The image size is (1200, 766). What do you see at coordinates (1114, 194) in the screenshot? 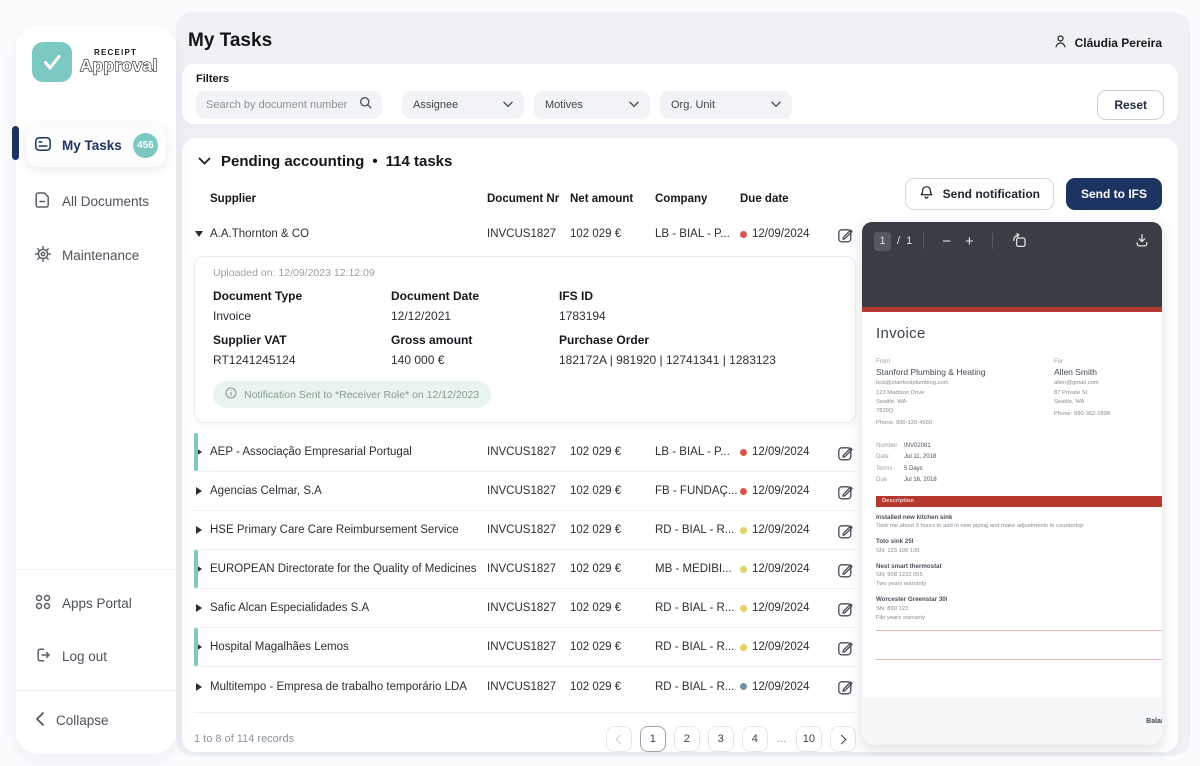
I see `send-to-ifs-button: Send to IFS` at bounding box center [1114, 194].